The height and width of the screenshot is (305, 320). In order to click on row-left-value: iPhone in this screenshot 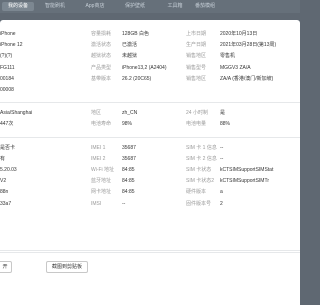, I will do `click(8, 34)`.